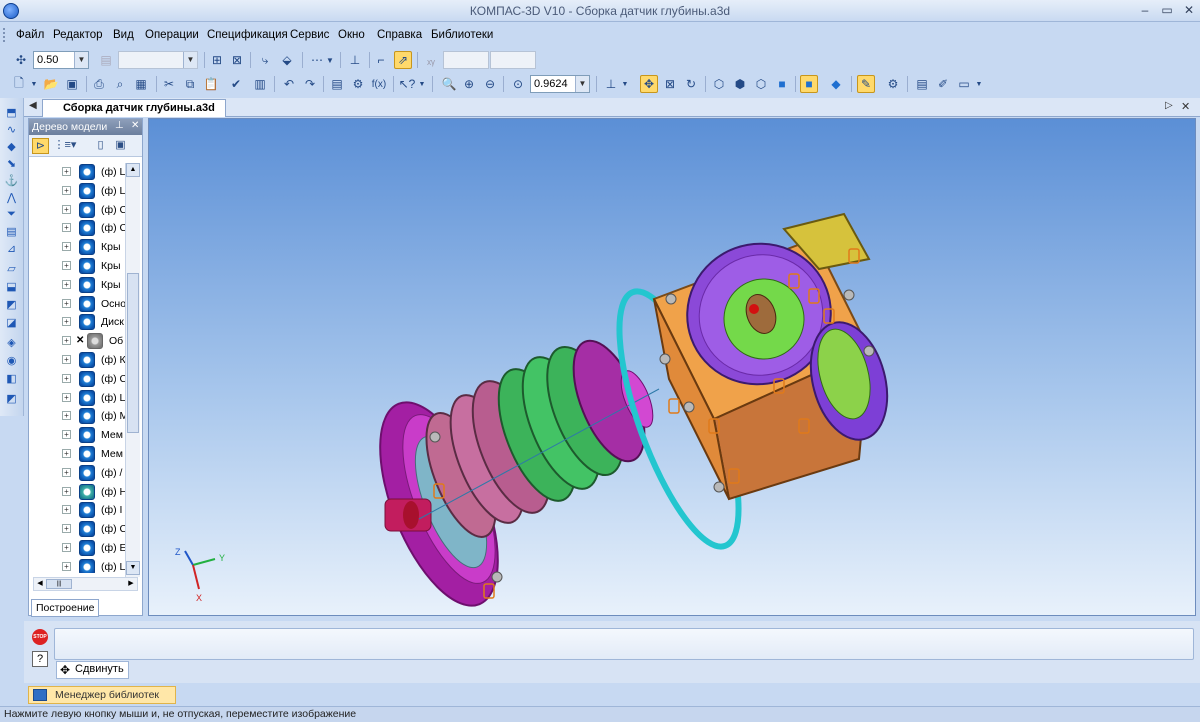  What do you see at coordinates (809, 84) in the screenshot?
I see `halftone-edges-icon: ■` at bounding box center [809, 84].